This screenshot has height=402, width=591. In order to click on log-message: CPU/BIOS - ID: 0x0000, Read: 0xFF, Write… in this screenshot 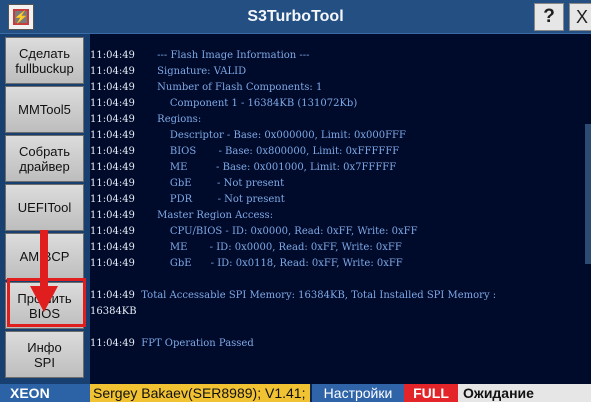, I will do `click(276, 231)`.